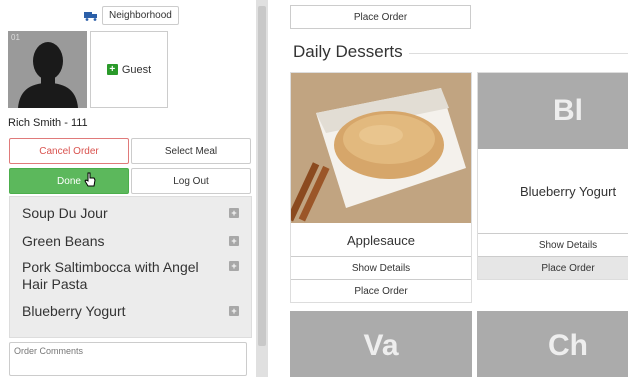 The image size is (628, 377). Describe the element at coordinates (69, 151) in the screenshot. I see `cancel-order-button: Cancel Order` at that location.